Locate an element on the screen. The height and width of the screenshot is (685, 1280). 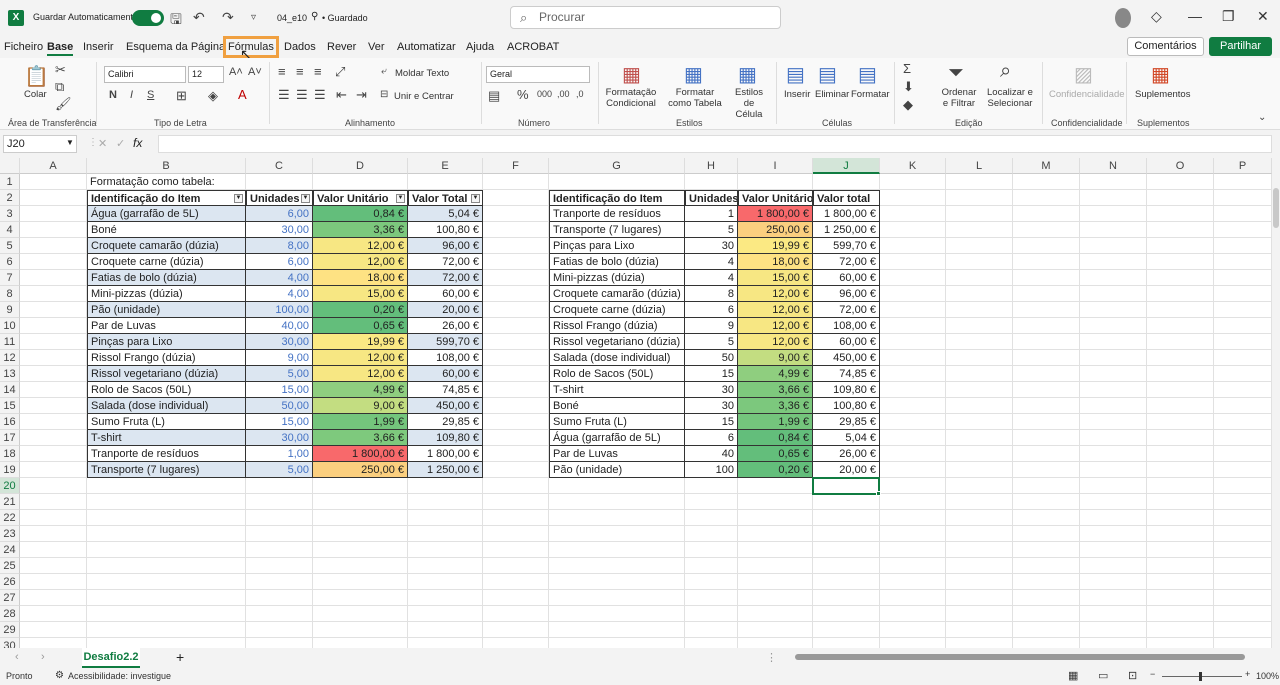
tab-ver: Ver is located at coordinates (376, 47).